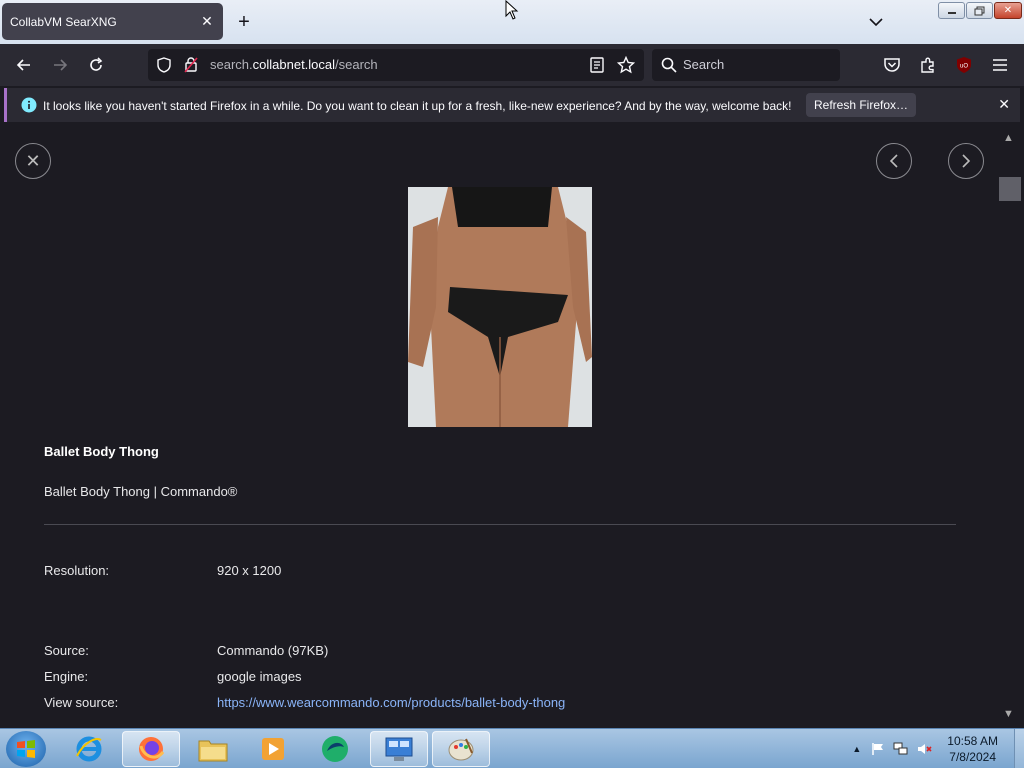 This screenshot has width=1024, height=768. What do you see at coordinates (63, 21) in the screenshot?
I see `tab-title: CollabVM SearXNG` at bounding box center [63, 21].